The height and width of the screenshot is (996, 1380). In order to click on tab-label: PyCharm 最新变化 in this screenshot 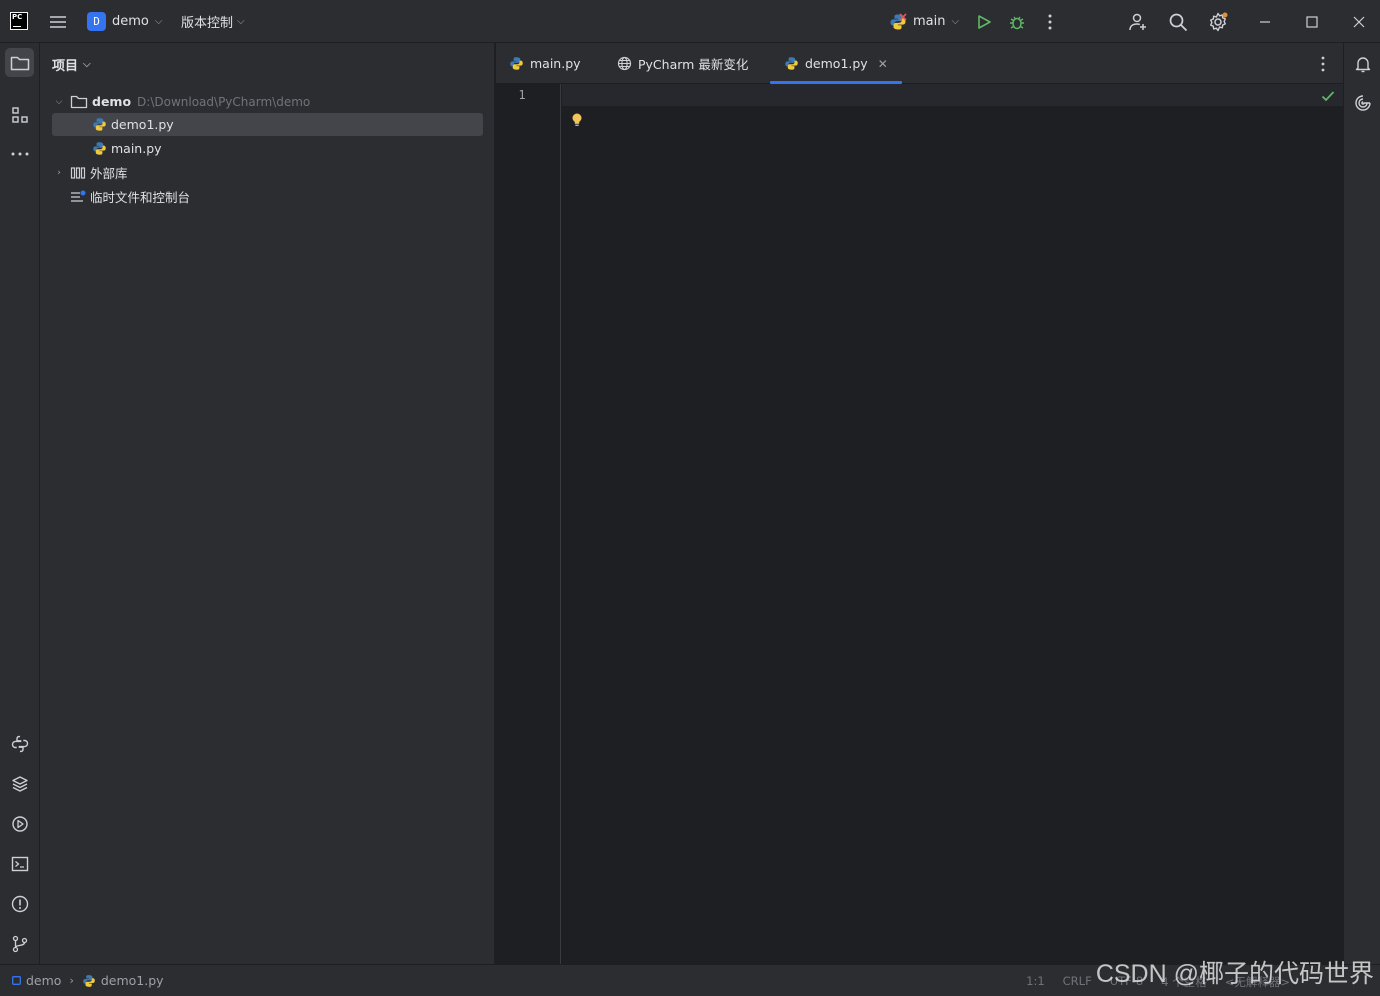, I will do `click(693, 64)`.